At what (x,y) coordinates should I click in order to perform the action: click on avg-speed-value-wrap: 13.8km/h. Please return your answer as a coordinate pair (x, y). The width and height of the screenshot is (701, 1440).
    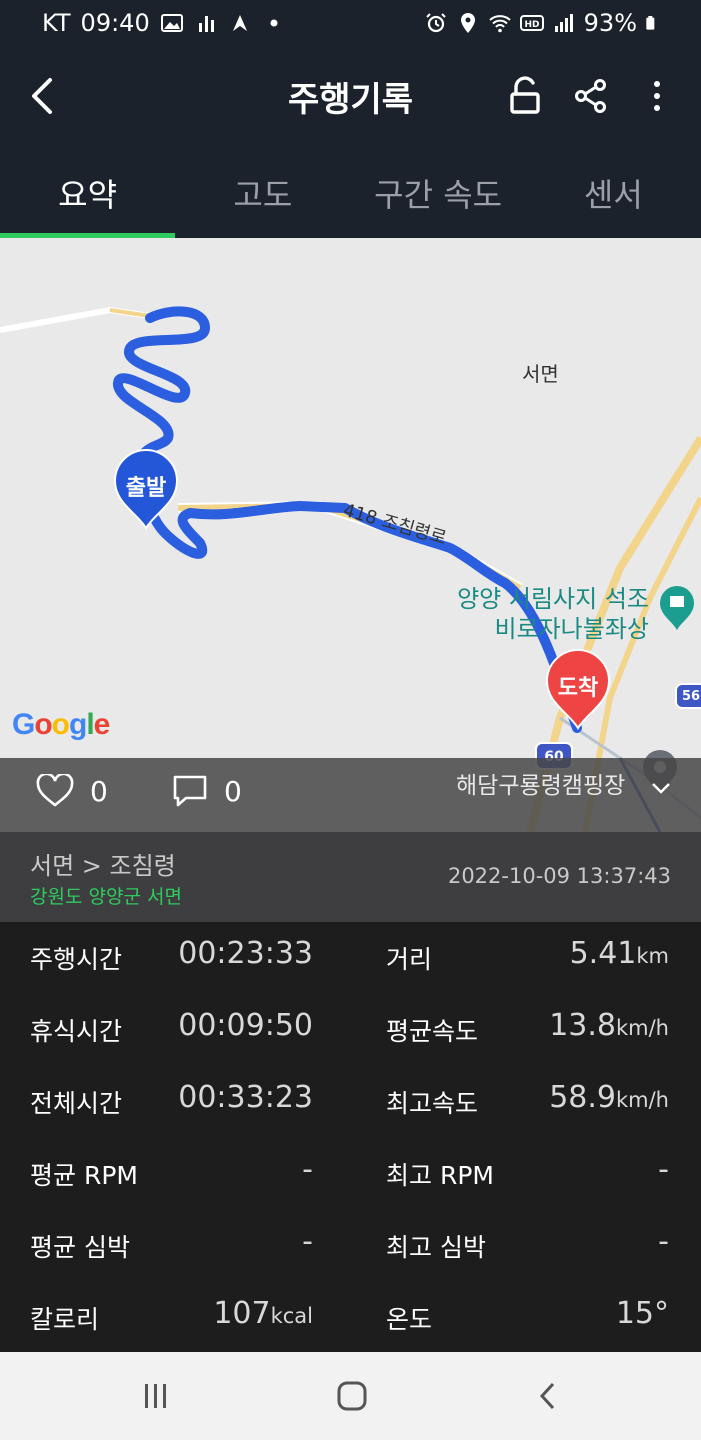
    Looking at the image, I should click on (609, 1025).